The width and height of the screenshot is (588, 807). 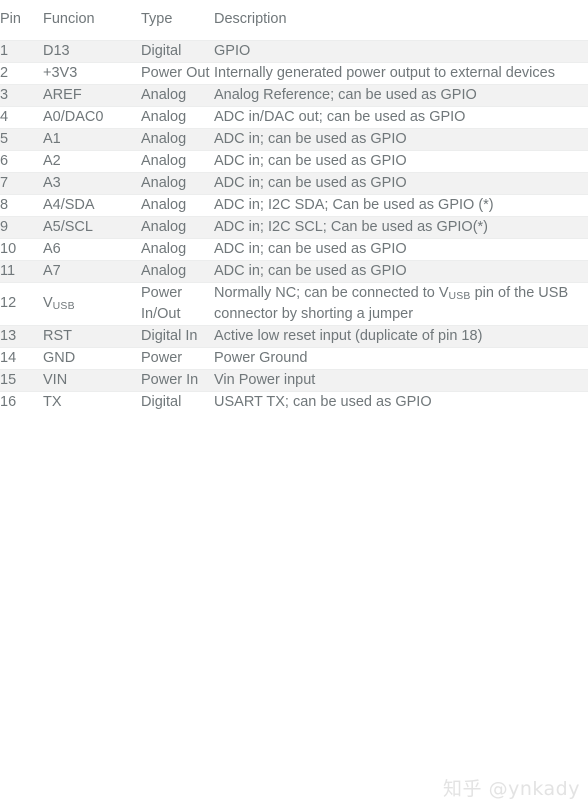 I want to click on cell-type: Power In, so click(x=170, y=379).